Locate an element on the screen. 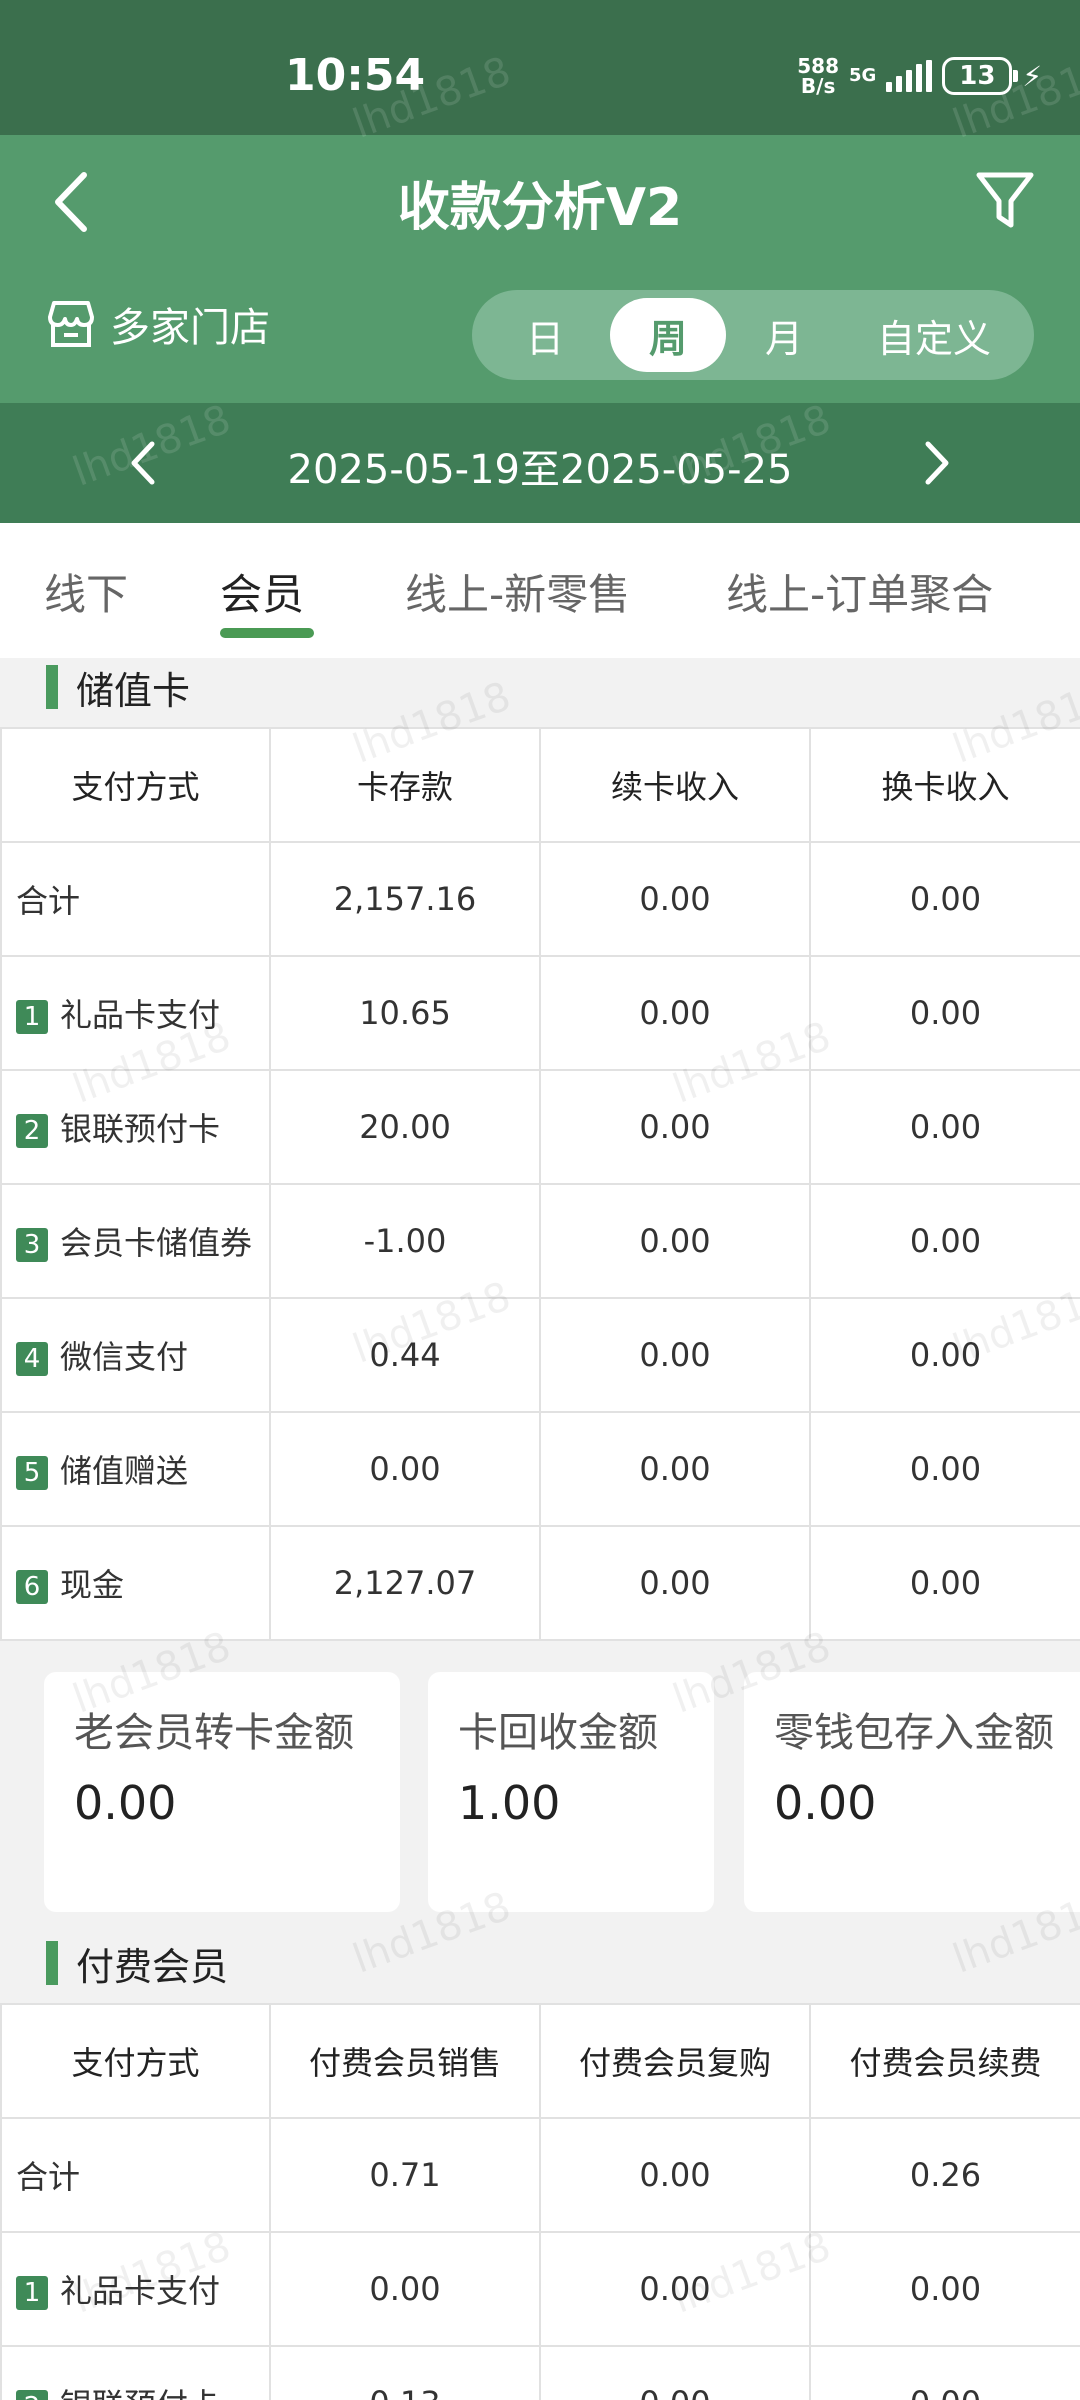 This screenshot has width=1080, height=2400. battery-level: 13 is located at coordinates (977, 76).